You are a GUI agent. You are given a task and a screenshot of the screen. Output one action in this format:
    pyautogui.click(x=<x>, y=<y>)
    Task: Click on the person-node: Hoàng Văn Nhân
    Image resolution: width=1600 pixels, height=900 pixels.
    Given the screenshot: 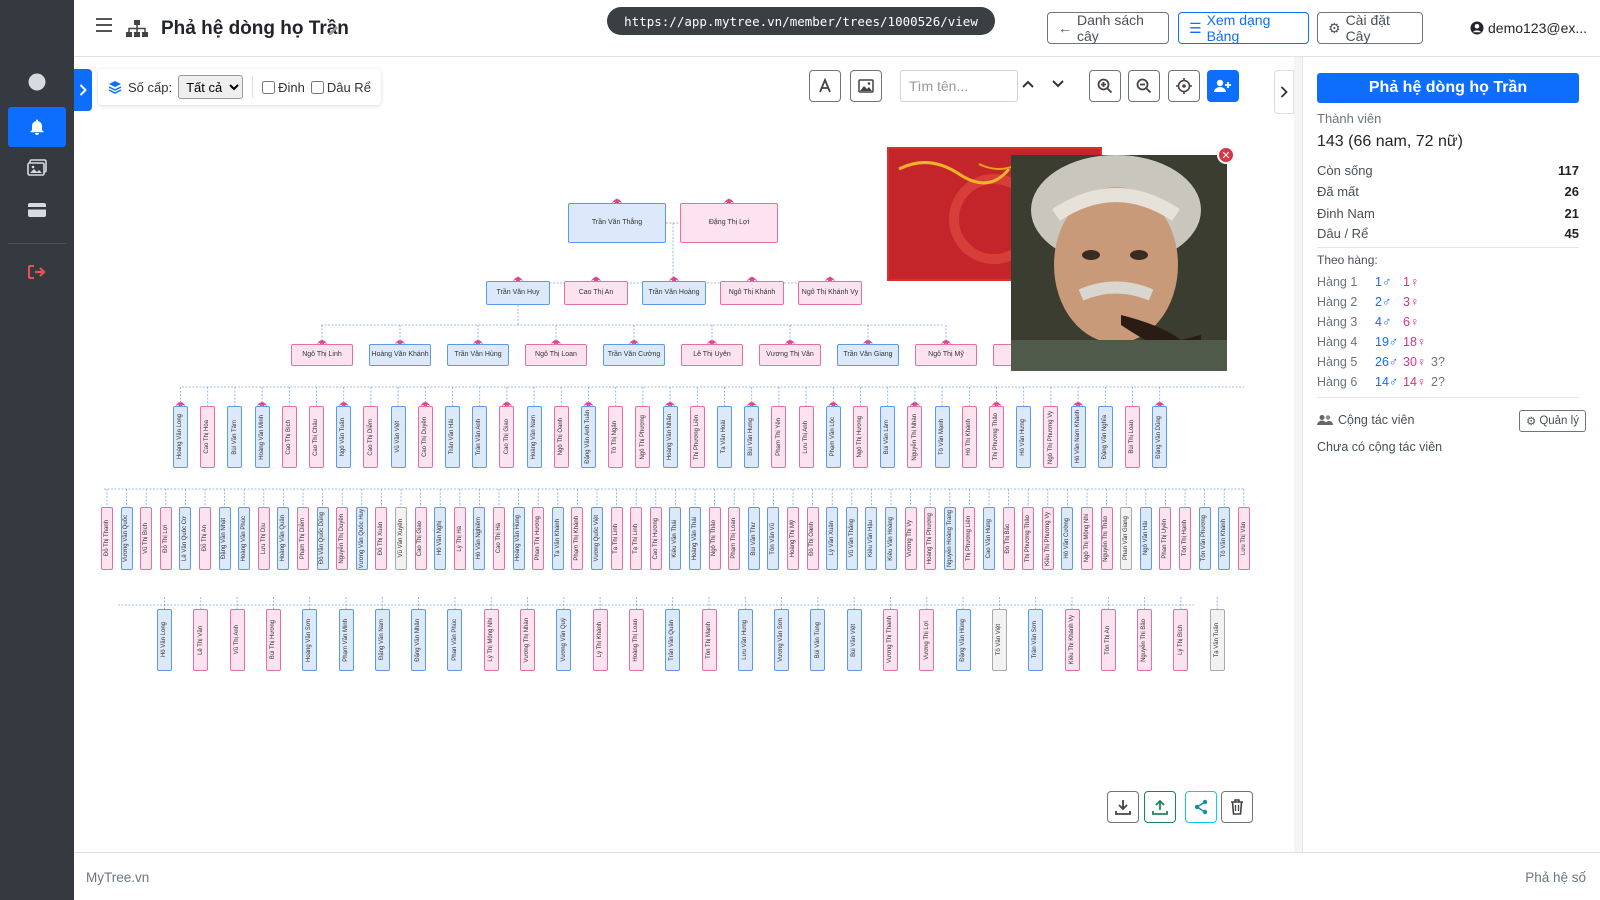 What is the action you would take?
    pyautogui.click(x=670, y=437)
    